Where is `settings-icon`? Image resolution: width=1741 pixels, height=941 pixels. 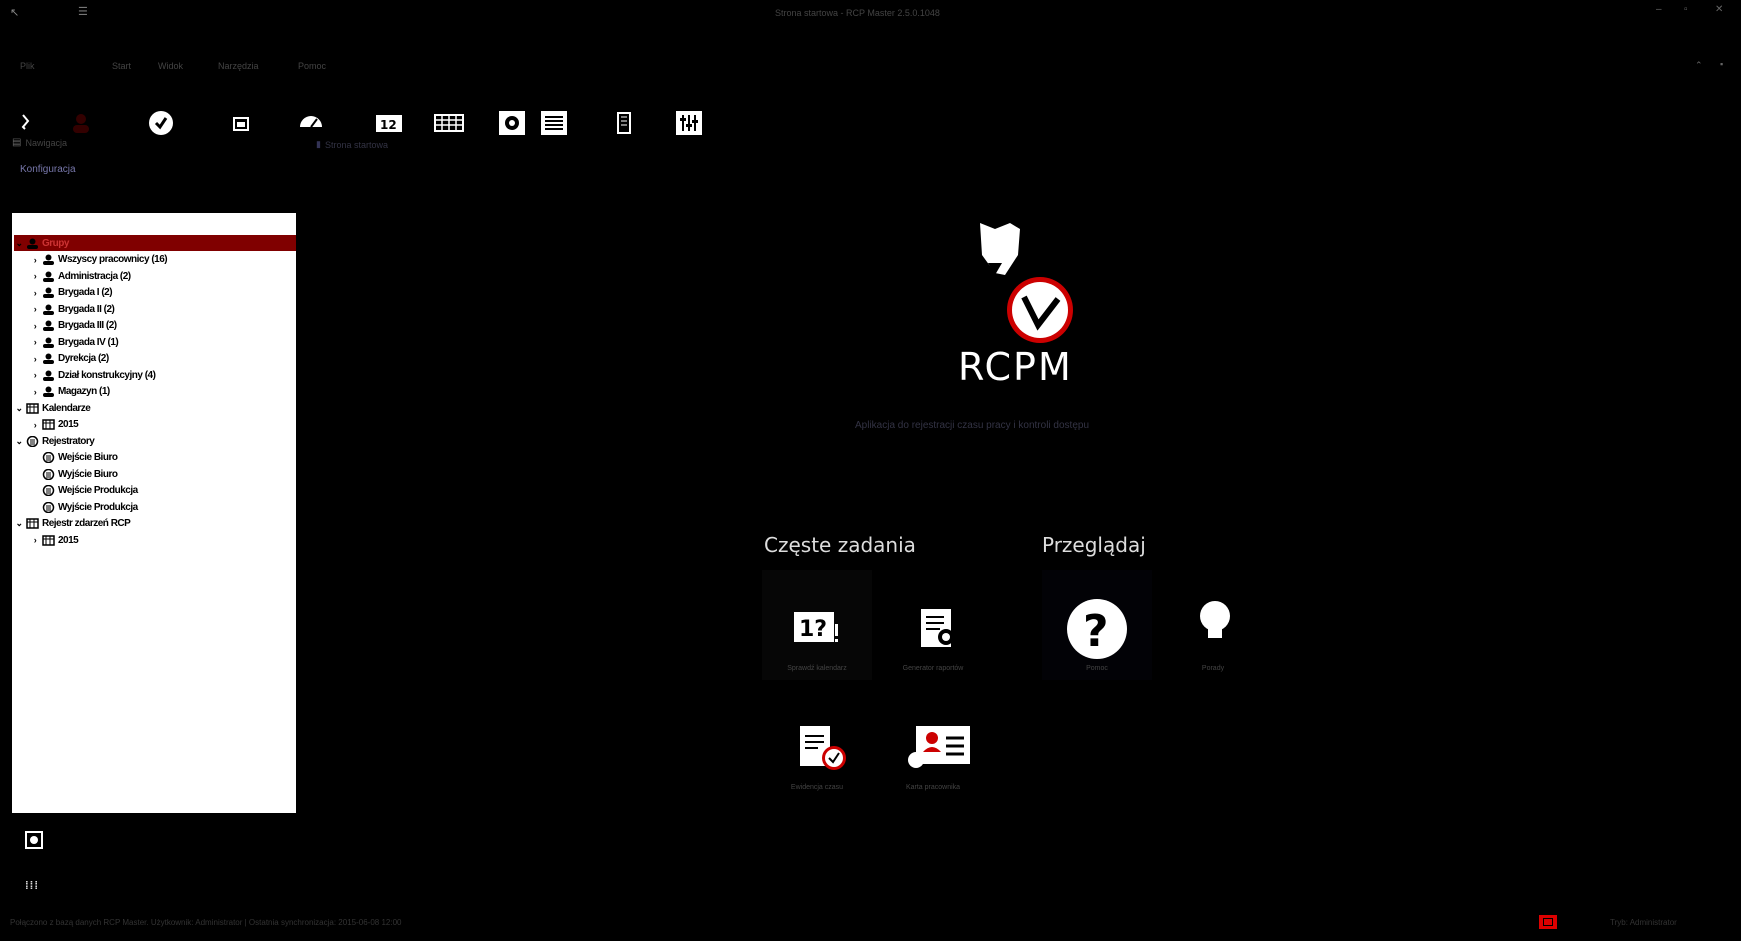
settings-icon is located at coordinates (512, 123).